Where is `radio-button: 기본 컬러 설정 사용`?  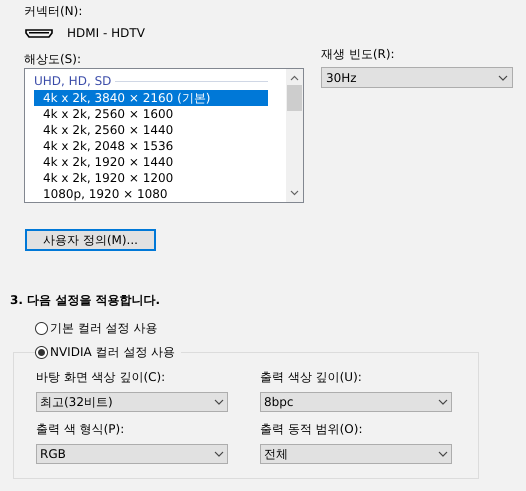 radio-button: 기본 컬러 설정 사용 is located at coordinates (96, 328).